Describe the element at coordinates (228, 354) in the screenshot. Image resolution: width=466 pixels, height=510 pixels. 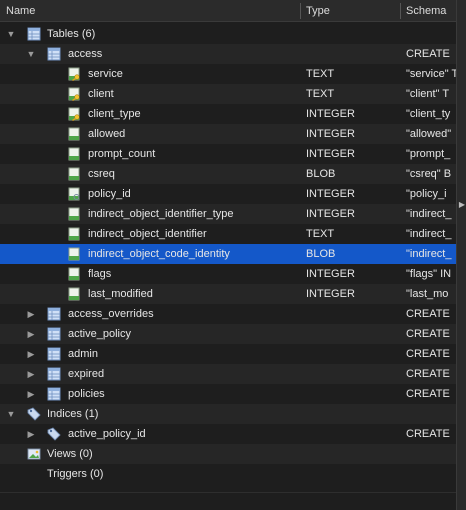
I see `tree-node-table: ▶ admin CREATE` at that location.